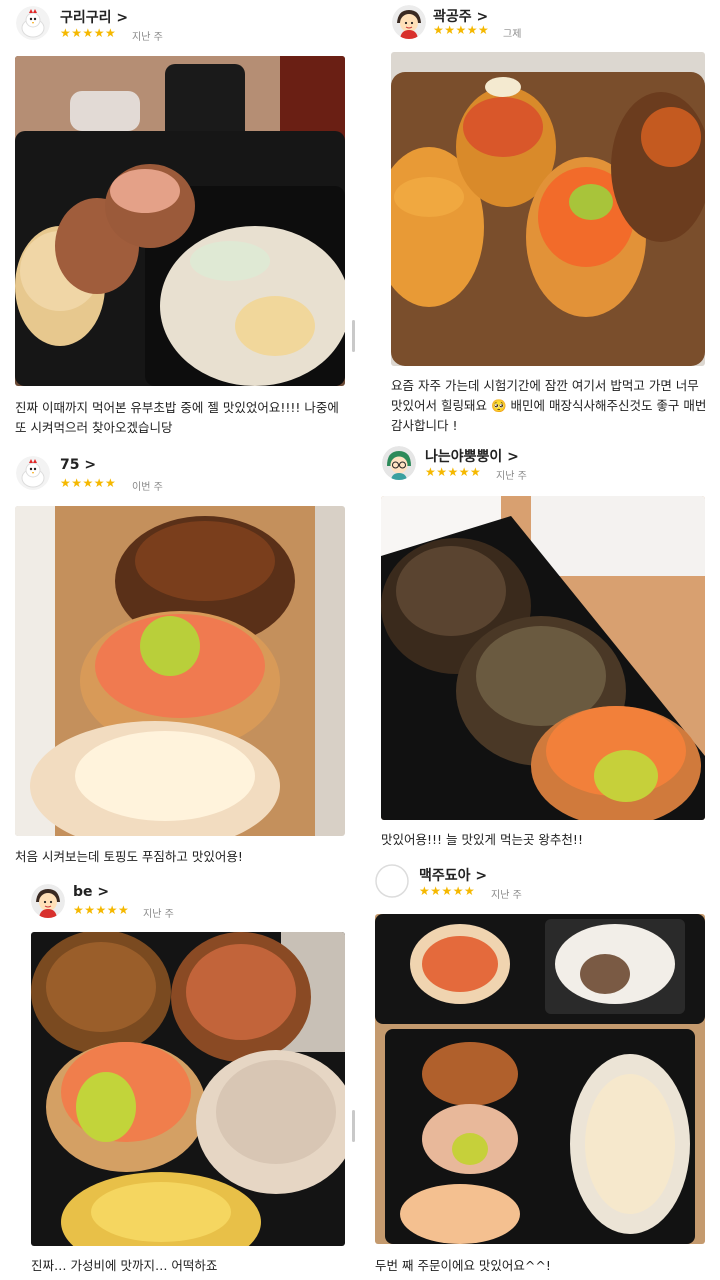 The image size is (720, 1280). What do you see at coordinates (124, 1265) in the screenshot?
I see `review-text: 진짜… 가성비에 맛까지… 어떡하죠` at bounding box center [124, 1265].